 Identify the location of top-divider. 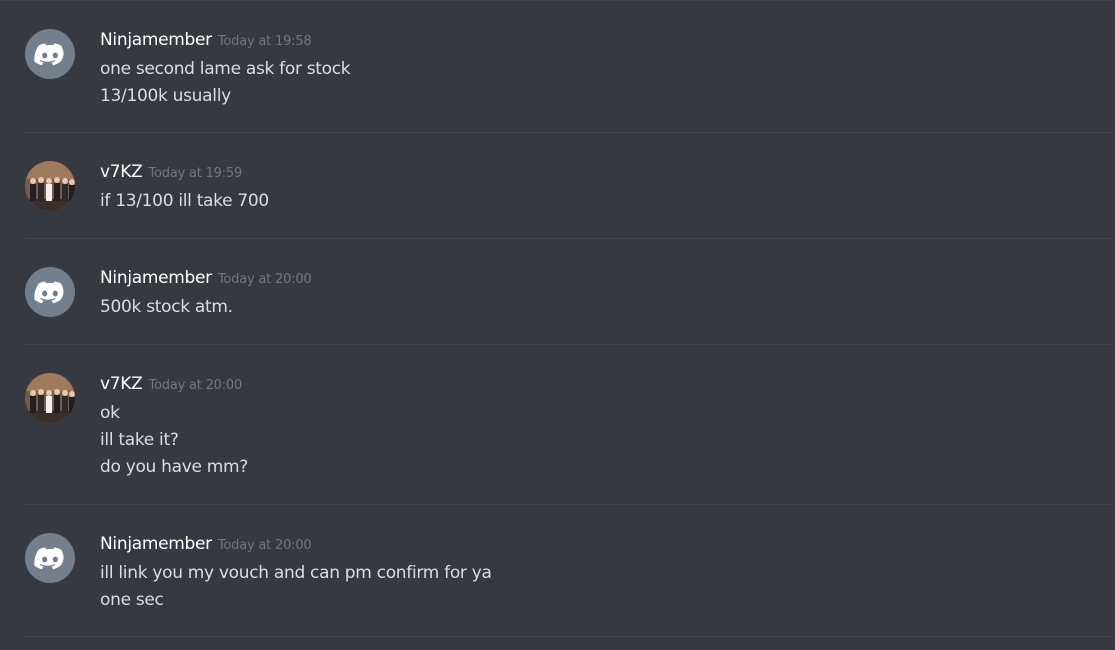
(557, 0).